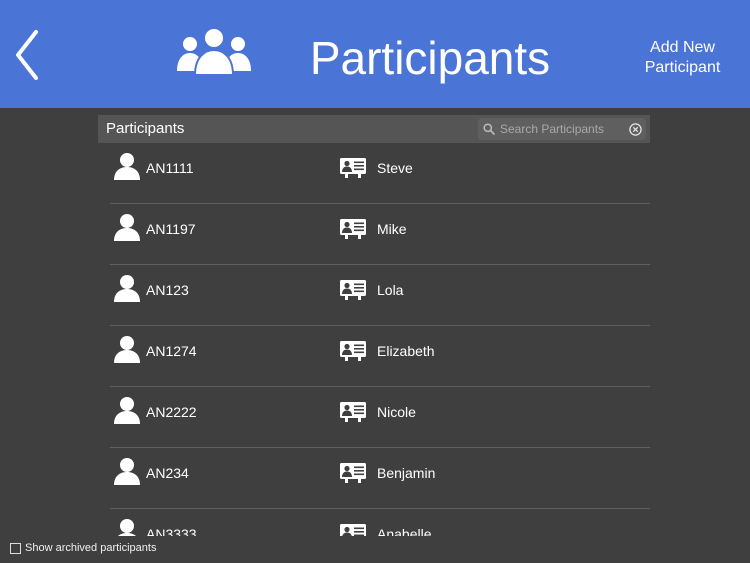  What do you see at coordinates (171, 412) in the screenshot?
I see `participant-id: AN2222` at bounding box center [171, 412].